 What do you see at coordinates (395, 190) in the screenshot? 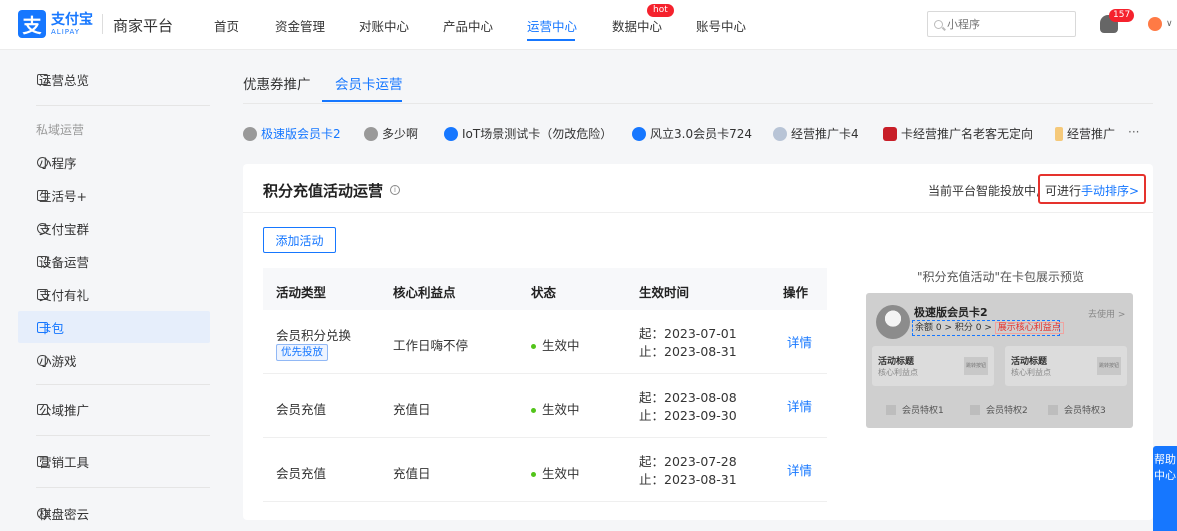
I see `info-icon: i` at bounding box center [395, 190].